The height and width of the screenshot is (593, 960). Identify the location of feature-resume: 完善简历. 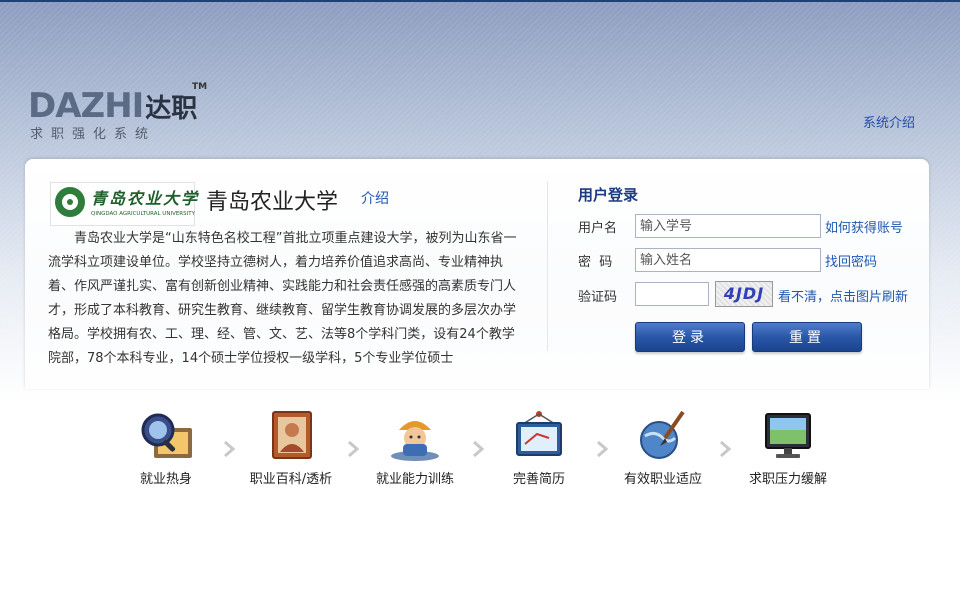
(539, 447).